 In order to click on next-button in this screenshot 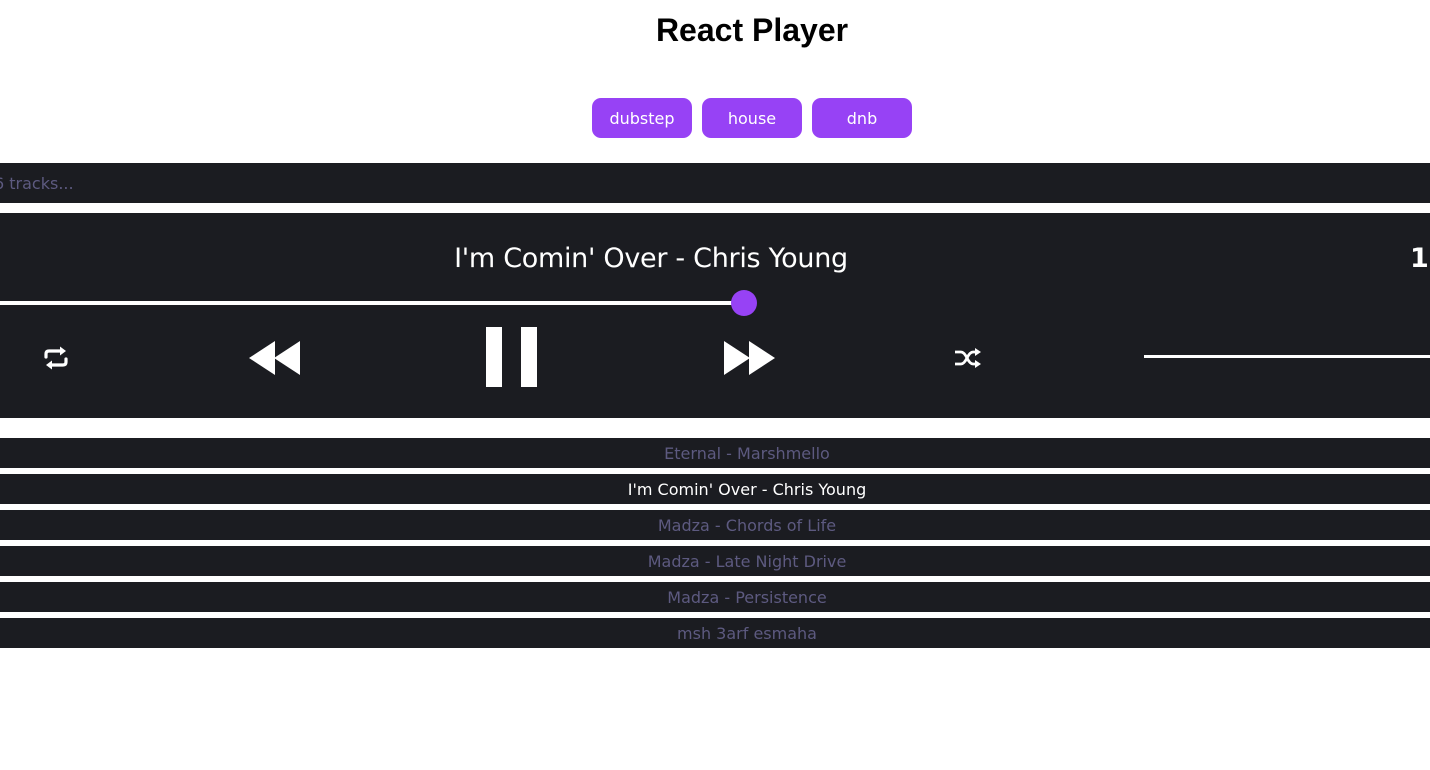, I will do `click(750, 358)`.